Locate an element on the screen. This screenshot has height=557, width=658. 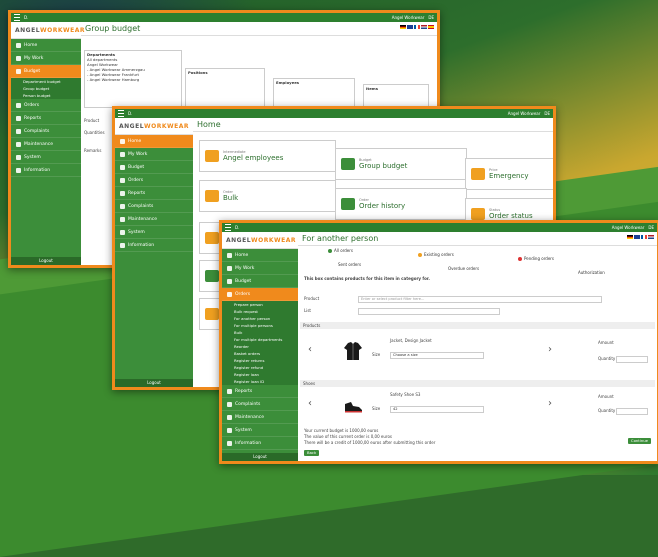
subnav-item: For another person is located at coordinates (260, 318).